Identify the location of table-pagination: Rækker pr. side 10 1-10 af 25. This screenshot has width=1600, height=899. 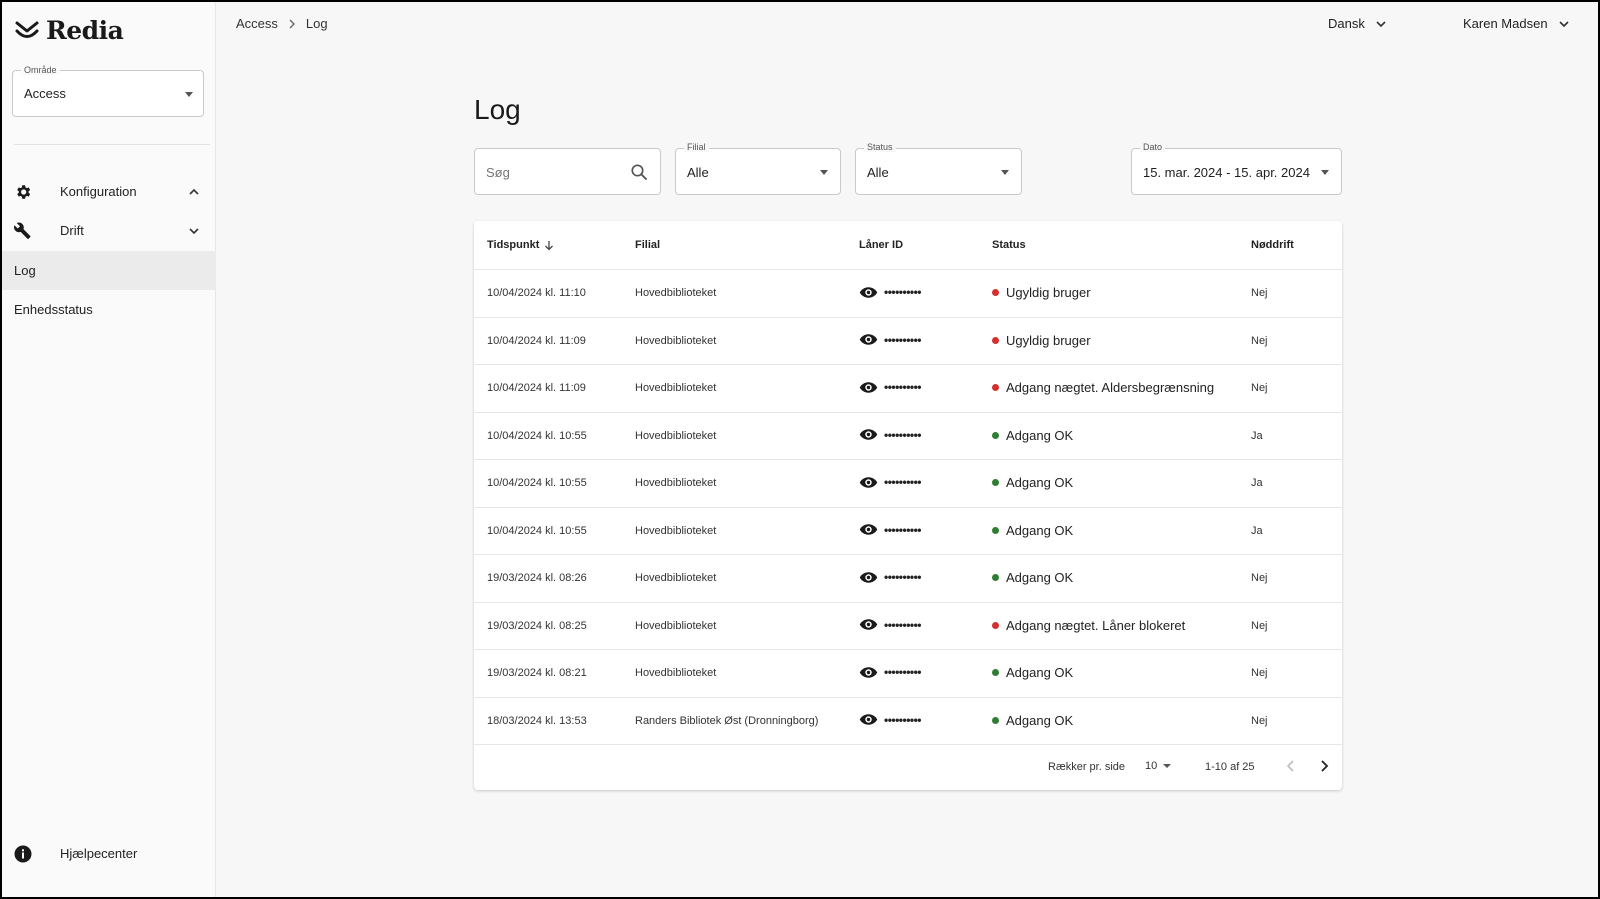
(908, 767).